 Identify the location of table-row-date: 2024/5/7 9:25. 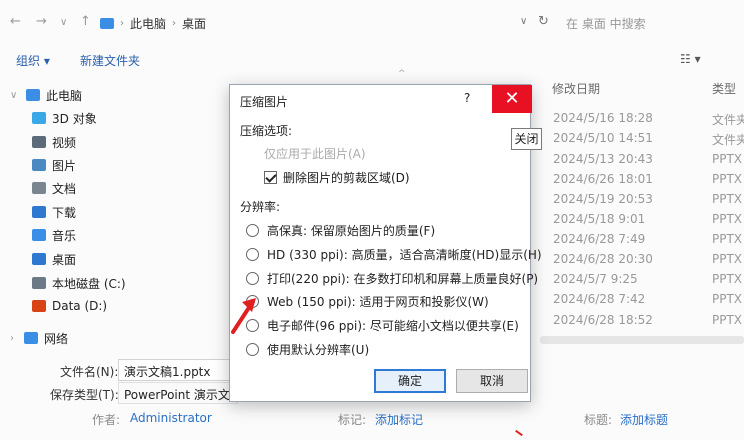
(595, 279).